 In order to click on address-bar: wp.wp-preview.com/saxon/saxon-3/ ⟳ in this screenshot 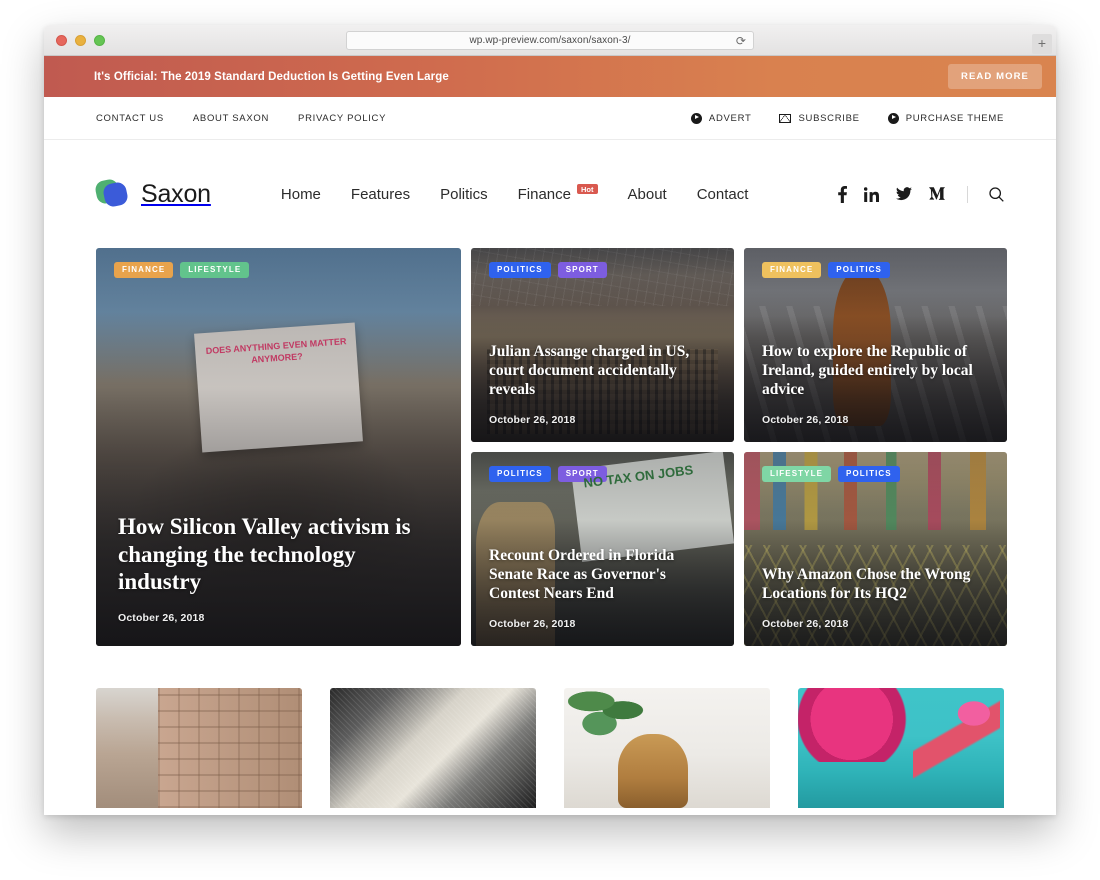, I will do `click(550, 40)`.